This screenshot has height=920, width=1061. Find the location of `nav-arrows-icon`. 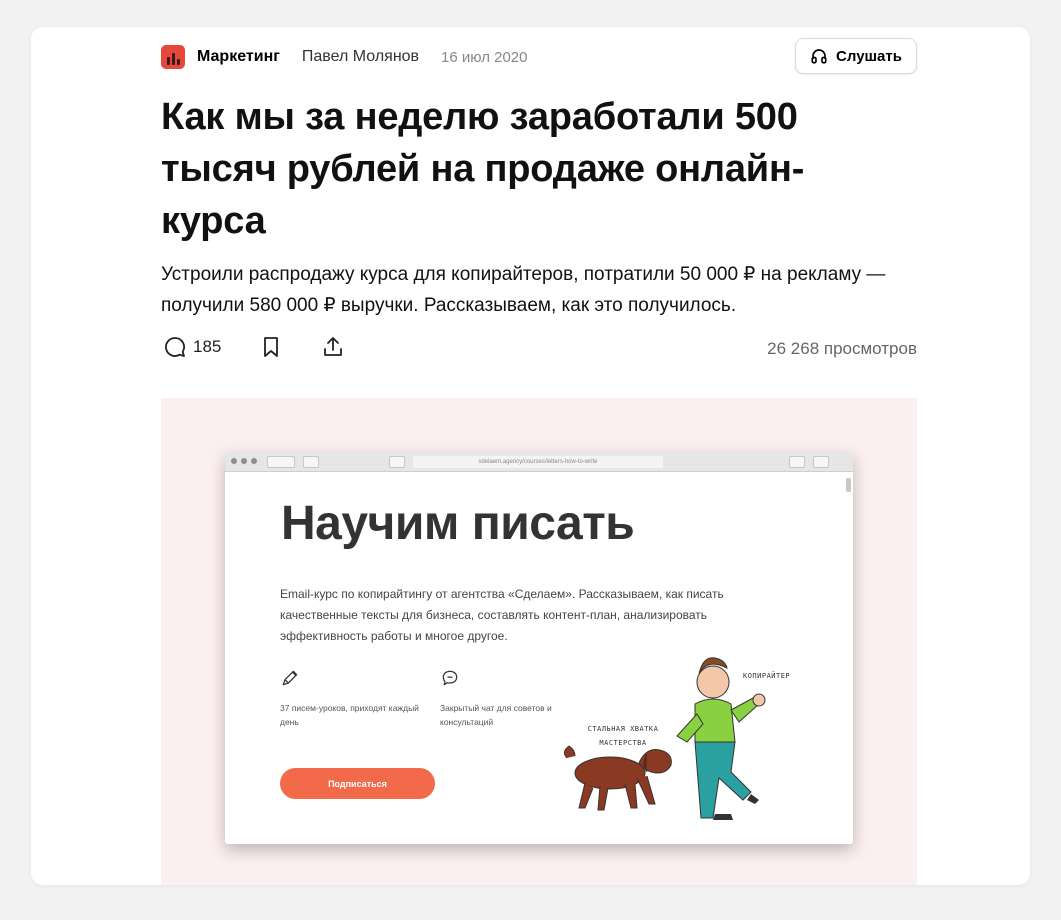

nav-arrows-icon is located at coordinates (281, 462).